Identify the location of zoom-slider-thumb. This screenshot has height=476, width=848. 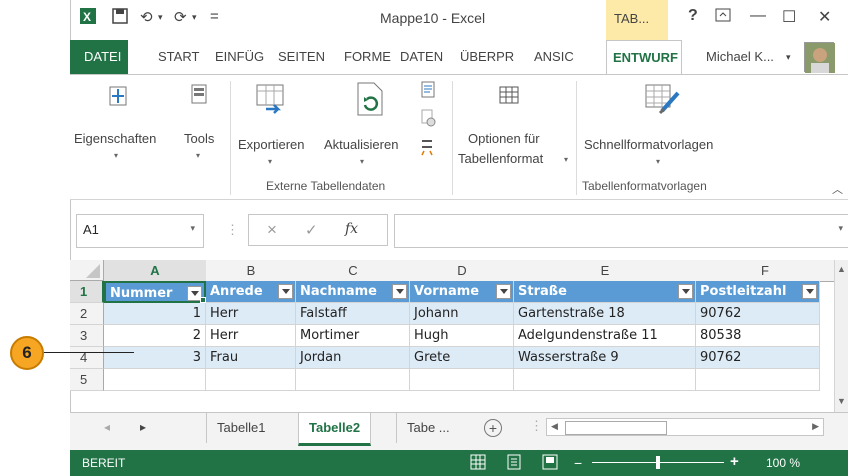
(658, 462).